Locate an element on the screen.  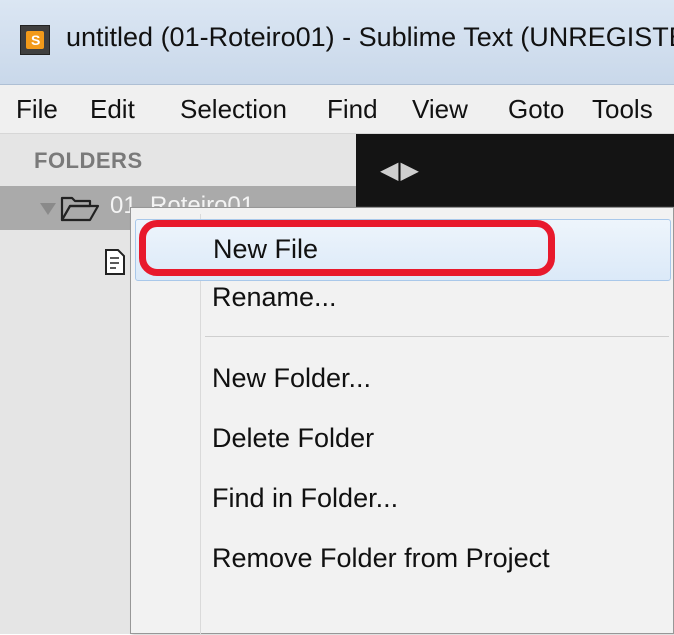
open-folder-icon is located at coordinates (80, 209).